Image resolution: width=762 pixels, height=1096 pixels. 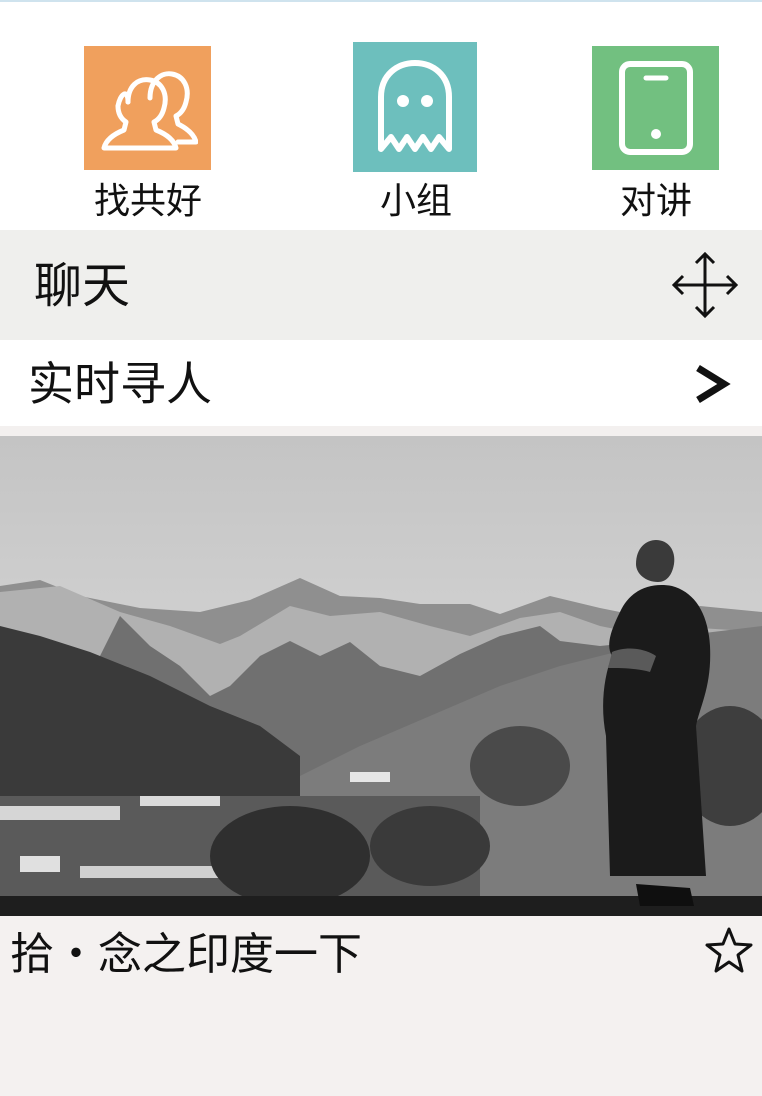 I want to click on contacts-icon, so click(x=149, y=111).